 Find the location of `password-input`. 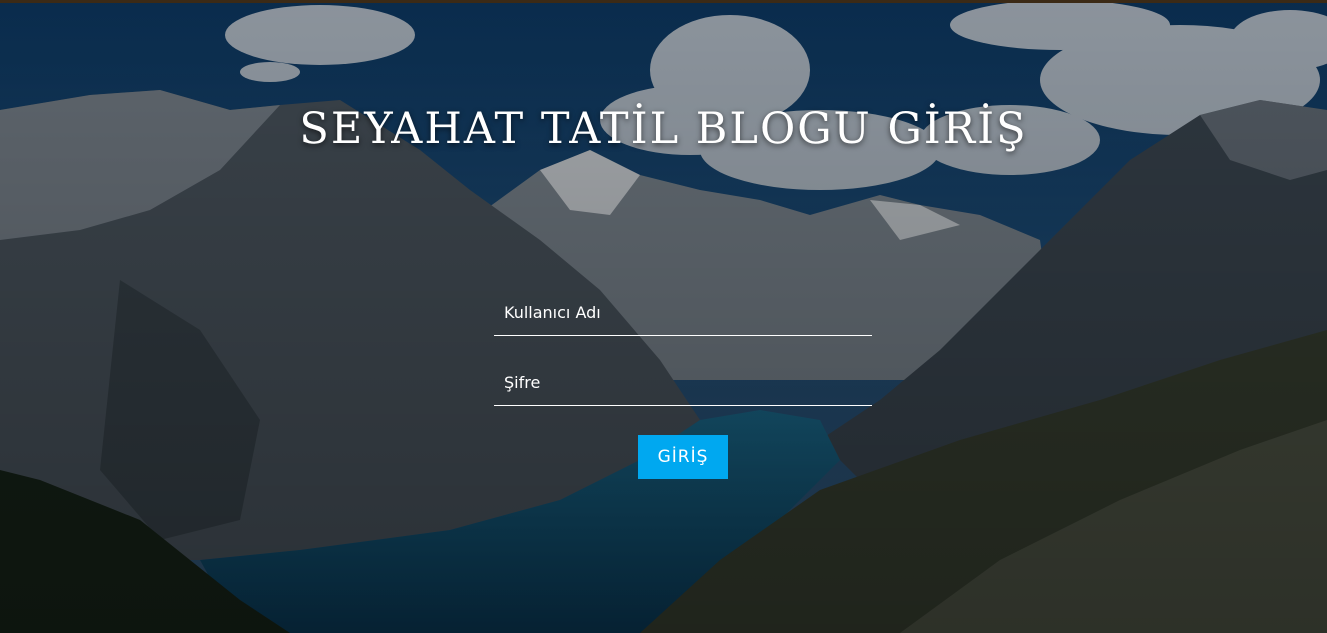

password-input is located at coordinates (683, 382).